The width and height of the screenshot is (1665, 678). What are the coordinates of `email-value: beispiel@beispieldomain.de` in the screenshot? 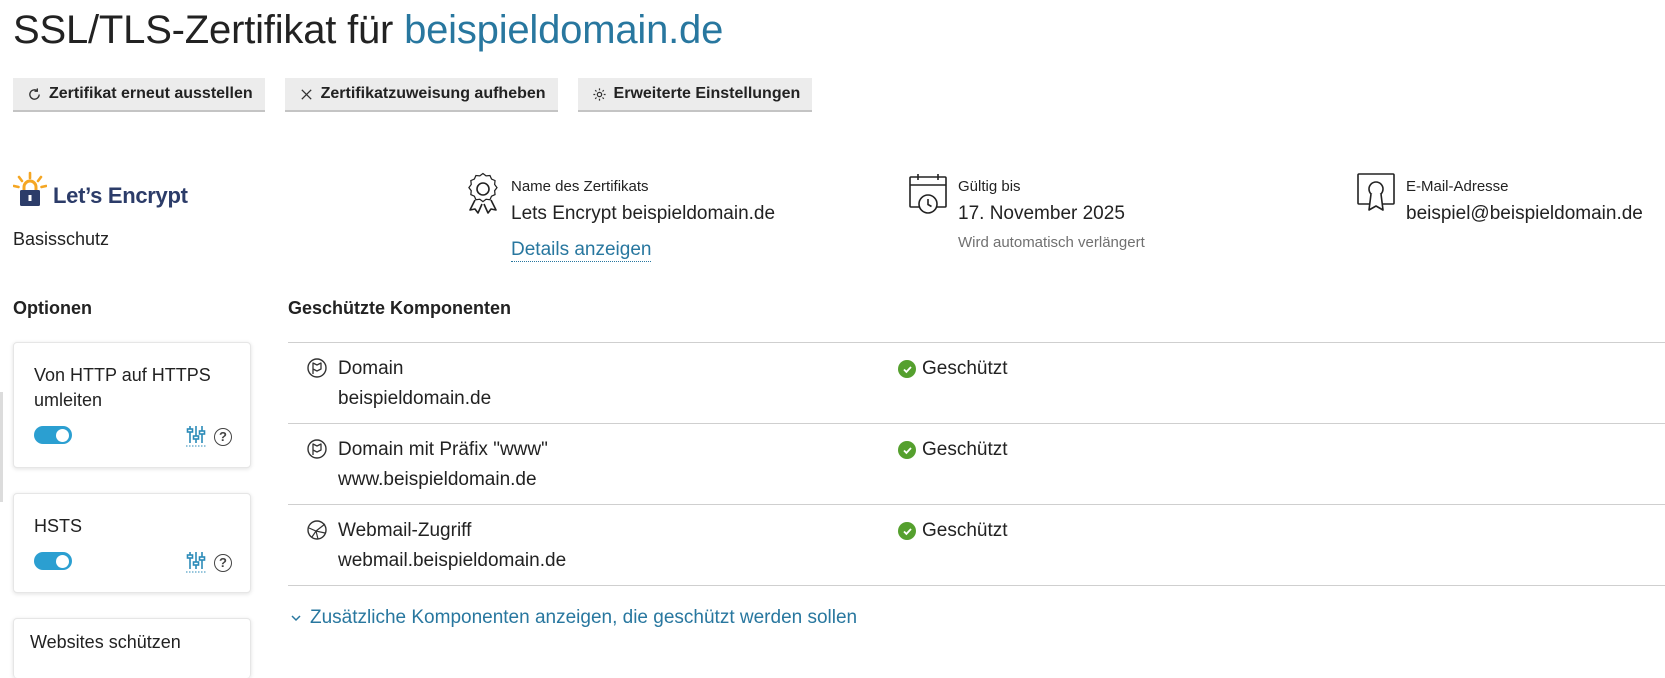 It's located at (1524, 213).